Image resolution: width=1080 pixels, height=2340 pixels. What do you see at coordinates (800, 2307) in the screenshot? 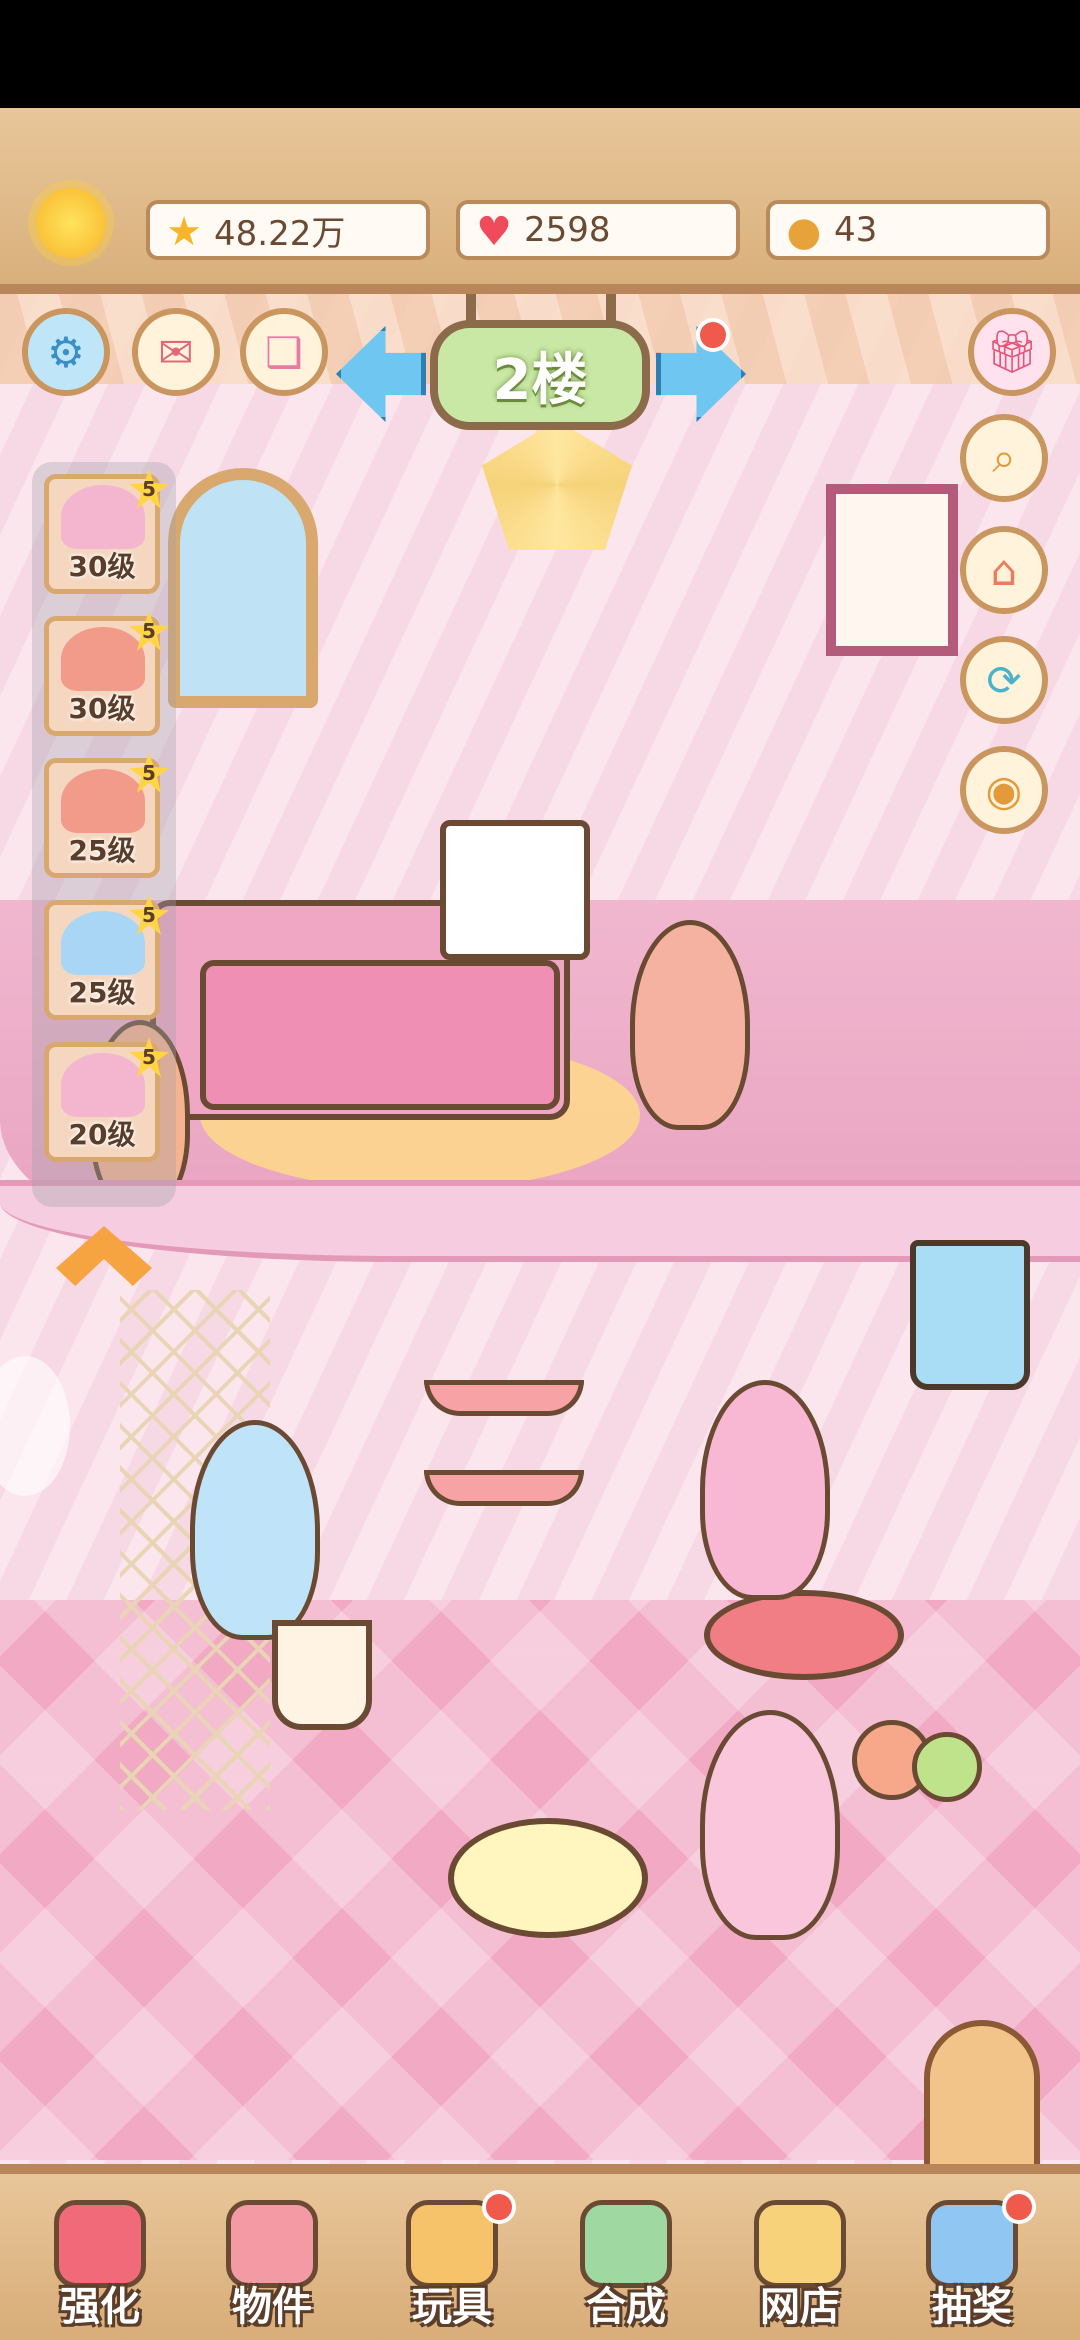
I see `nav-label: 网店` at bounding box center [800, 2307].